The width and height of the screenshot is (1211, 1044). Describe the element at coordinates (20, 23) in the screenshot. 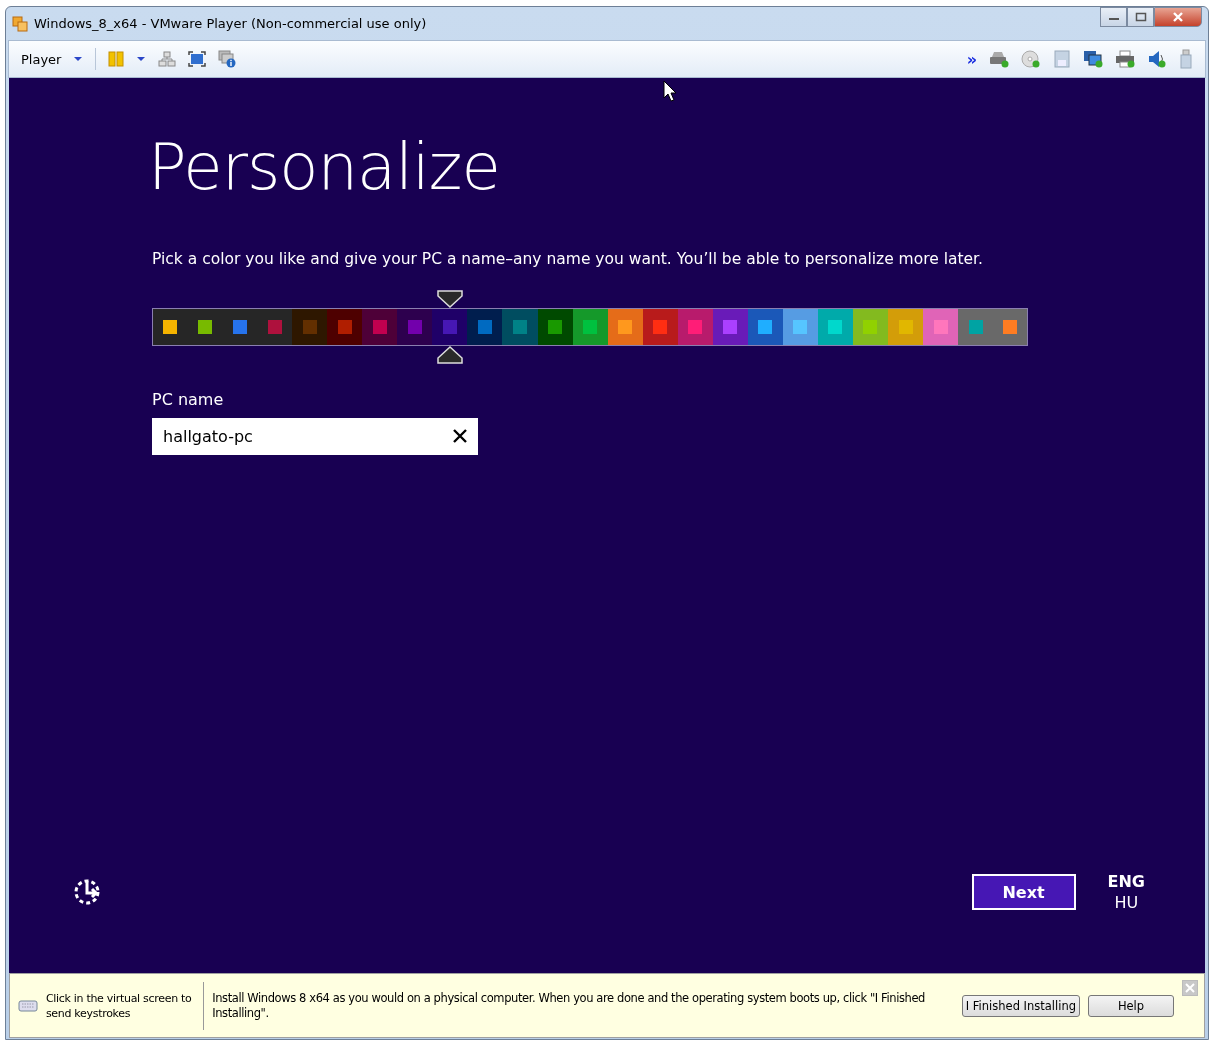

I see `app-icon` at that location.